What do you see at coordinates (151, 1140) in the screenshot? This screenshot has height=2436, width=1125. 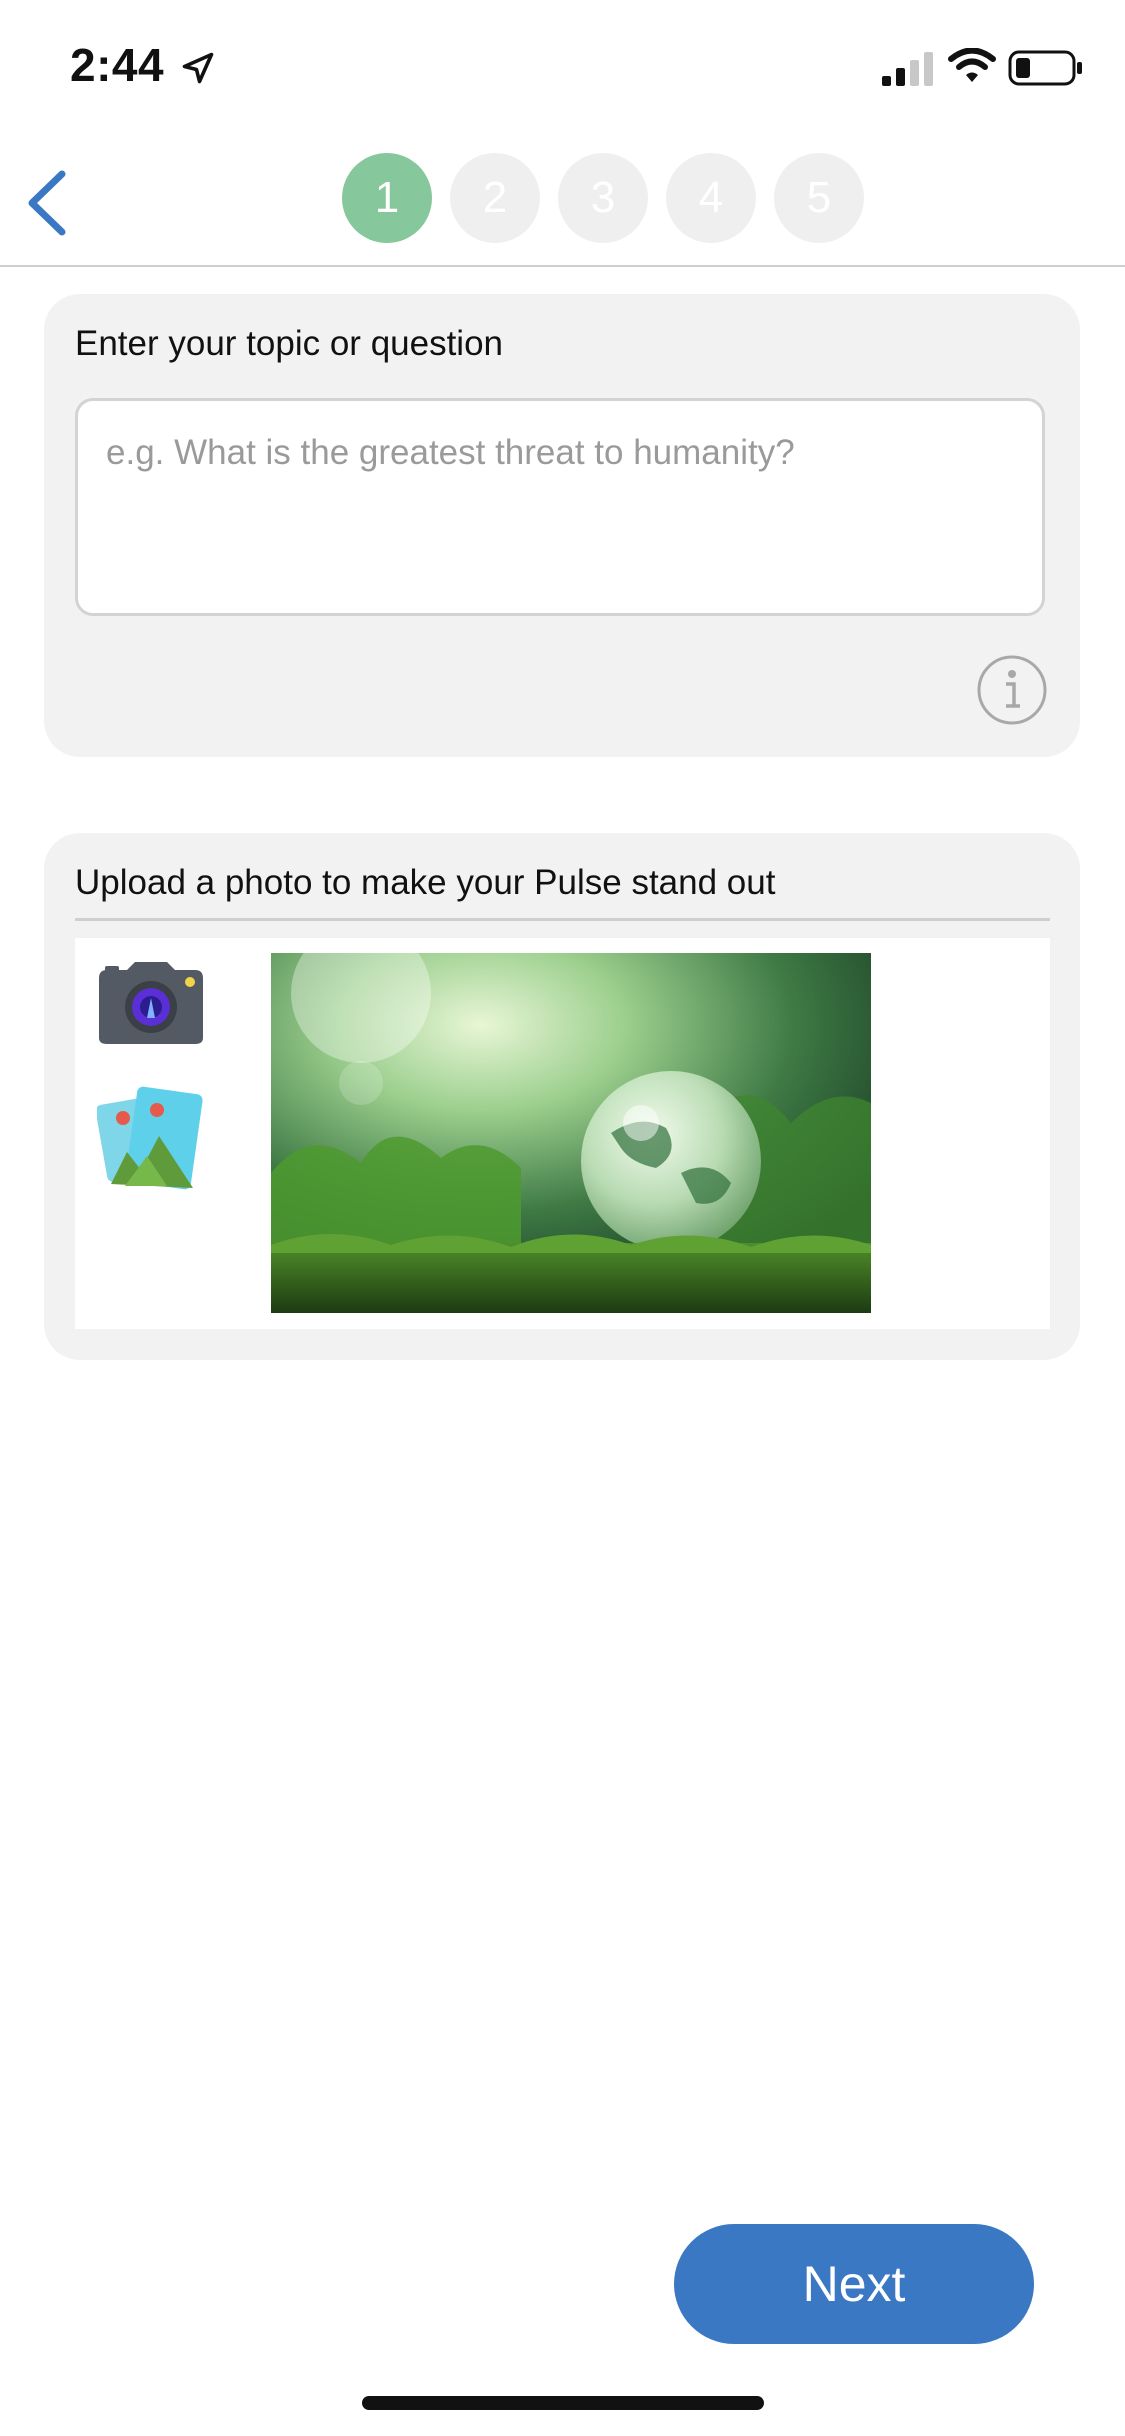 I see `photo-gallery-icon` at bounding box center [151, 1140].